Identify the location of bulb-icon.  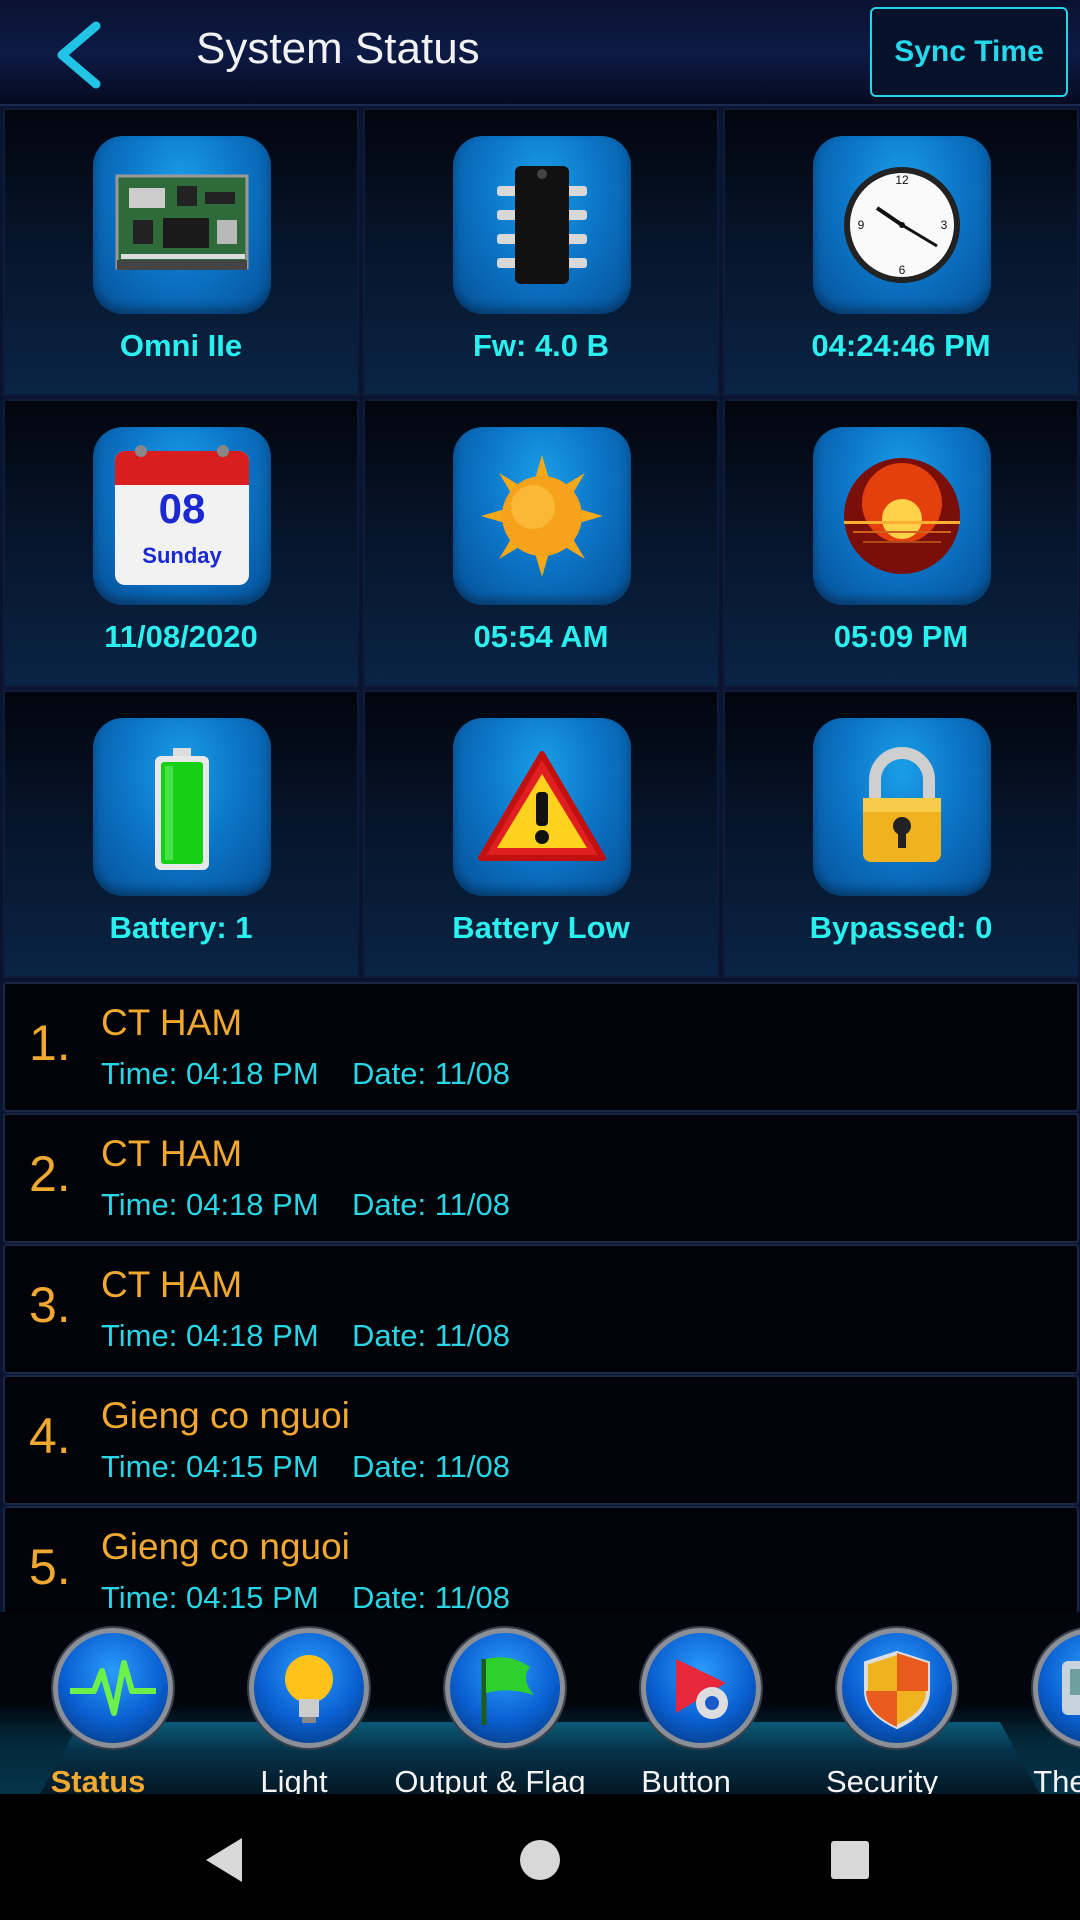
(309, 1688).